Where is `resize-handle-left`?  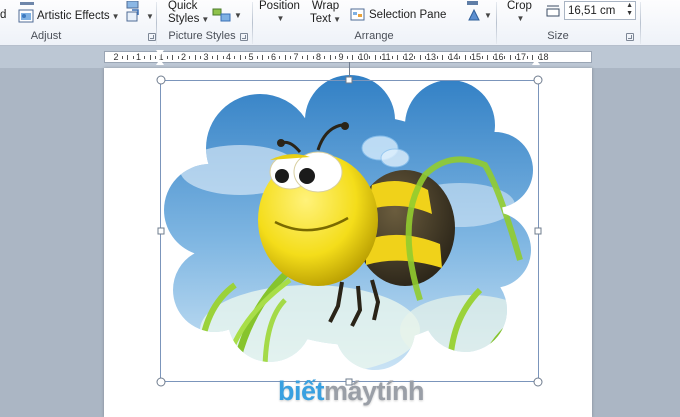
resize-handle-left is located at coordinates (161, 231).